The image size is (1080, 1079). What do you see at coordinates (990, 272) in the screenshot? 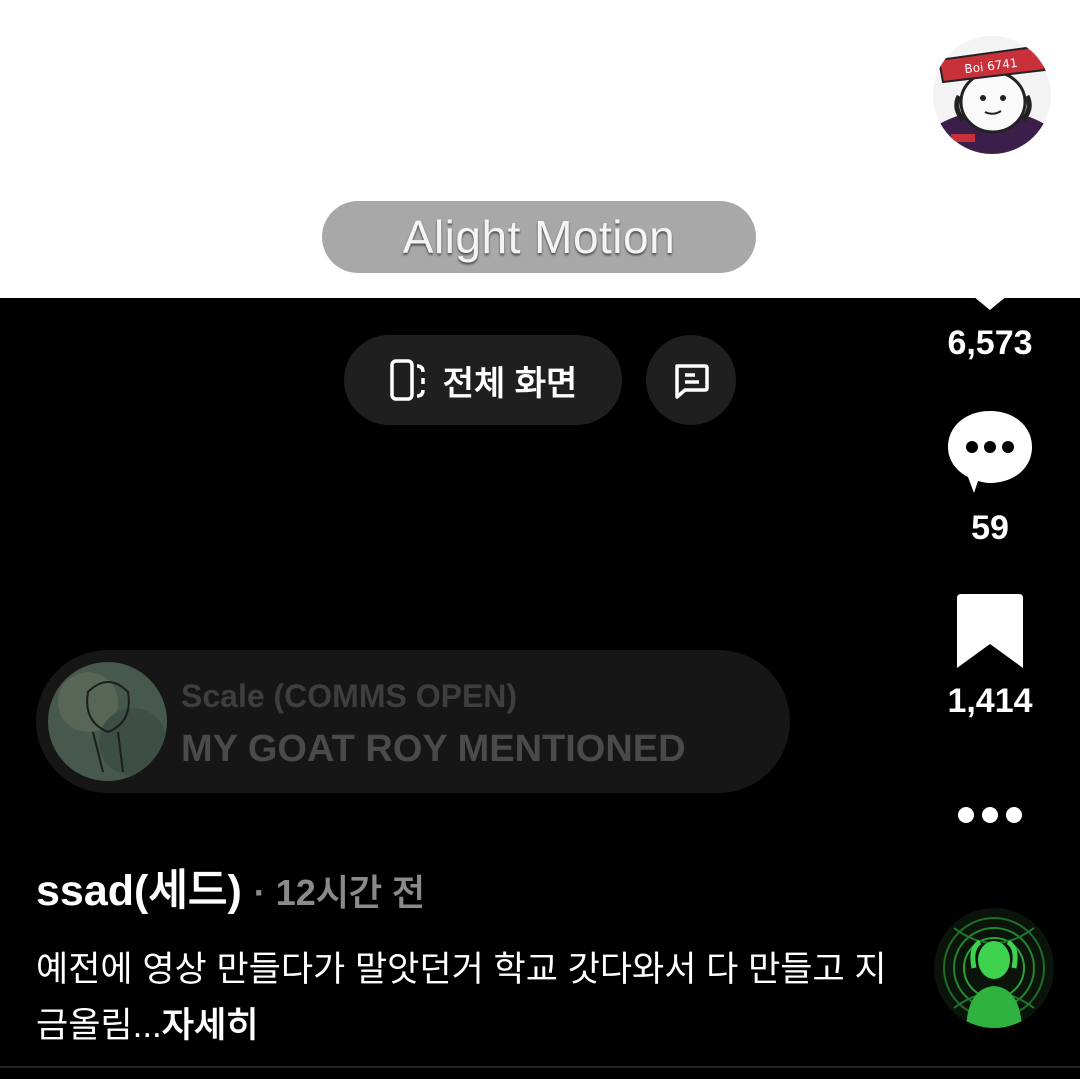
I see `heart-icon` at bounding box center [990, 272].